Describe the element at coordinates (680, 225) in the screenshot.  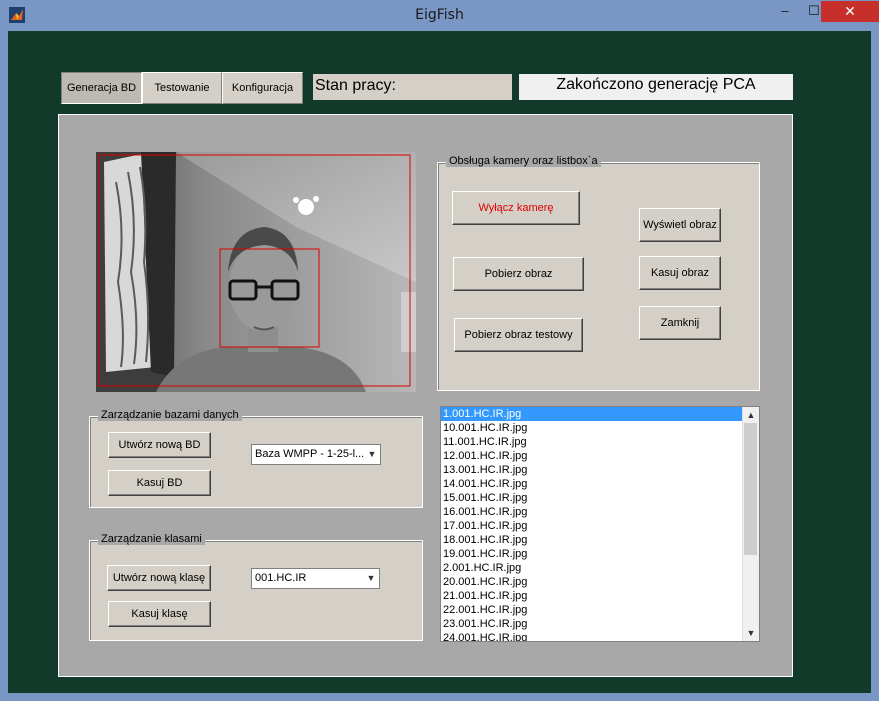
I see `show-image-button: Wyświetl obraz` at that location.